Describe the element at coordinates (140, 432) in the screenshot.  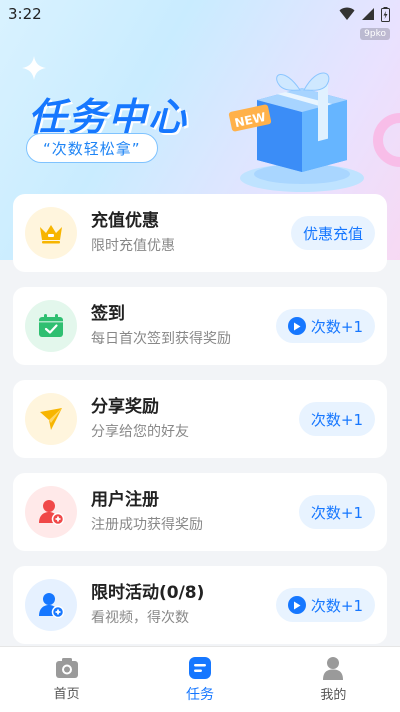
I see `task-desc: 分享给您的好友` at that location.